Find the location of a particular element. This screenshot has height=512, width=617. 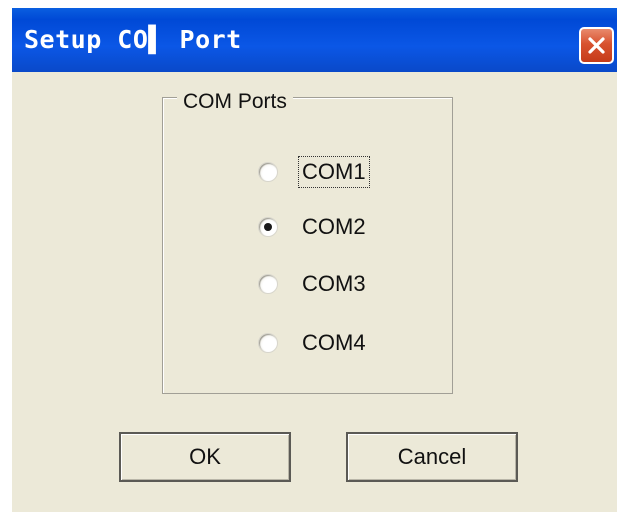

groupbox-legend: COM Ports is located at coordinates (235, 102).